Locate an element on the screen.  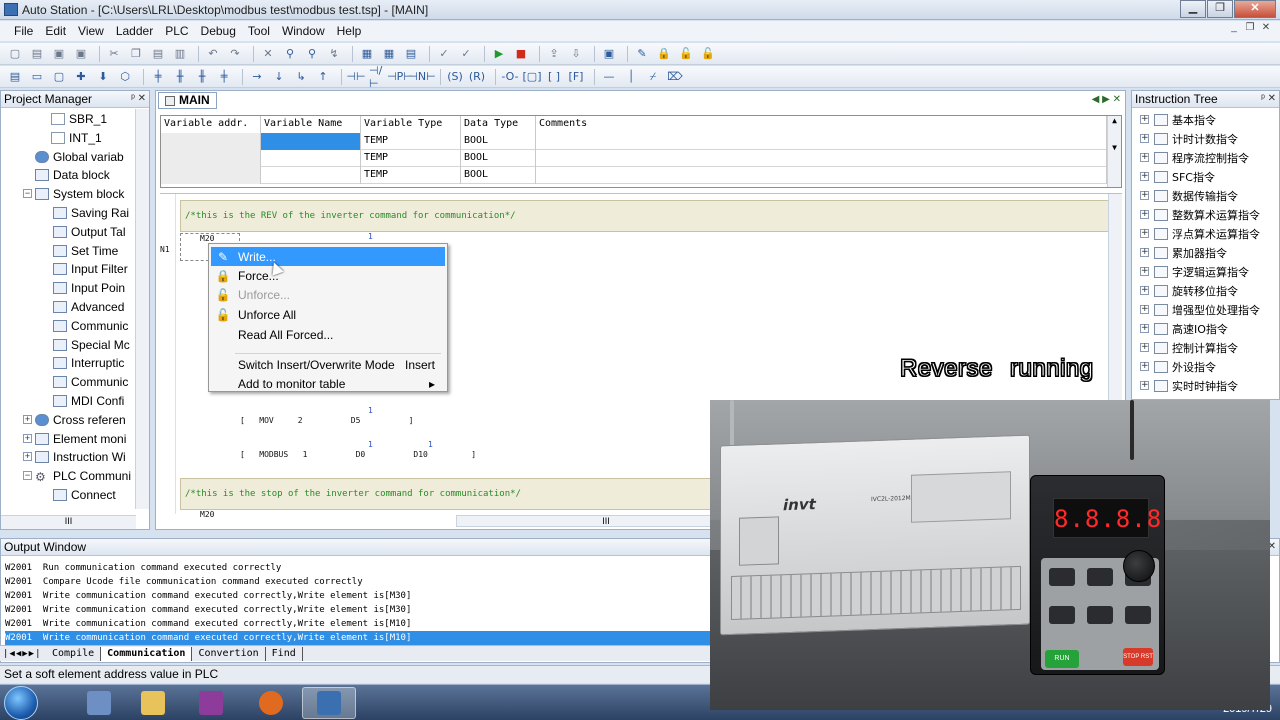
run-icon: ▶ is located at coordinates (499, 54).